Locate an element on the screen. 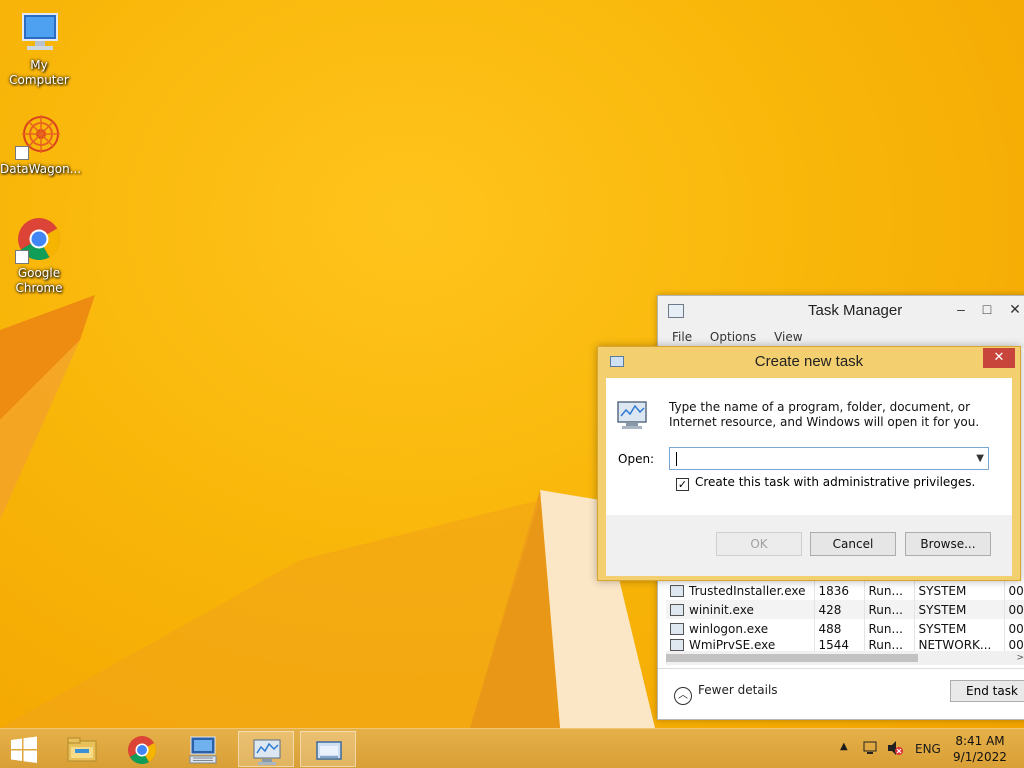  open-label: Open: is located at coordinates (636, 459).